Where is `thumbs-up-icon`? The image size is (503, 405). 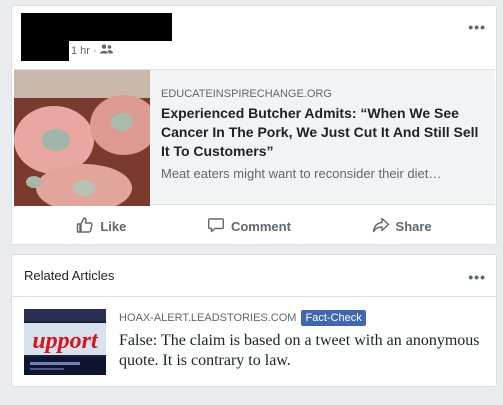 thumbs-up-icon is located at coordinates (85, 226).